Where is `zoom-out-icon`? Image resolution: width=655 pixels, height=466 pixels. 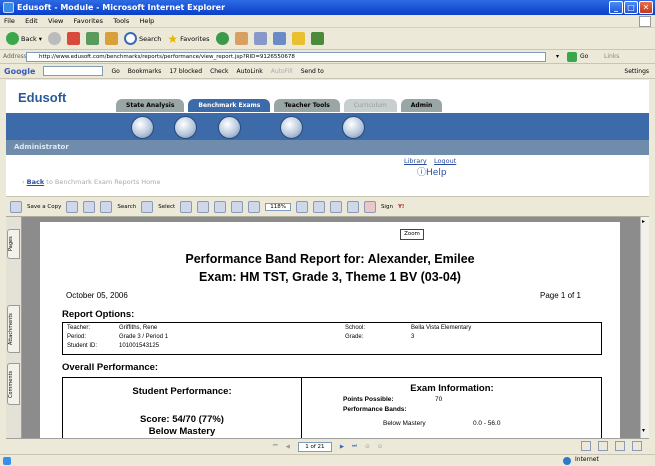
zoom-out-icon is located at coordinates (254, 206).